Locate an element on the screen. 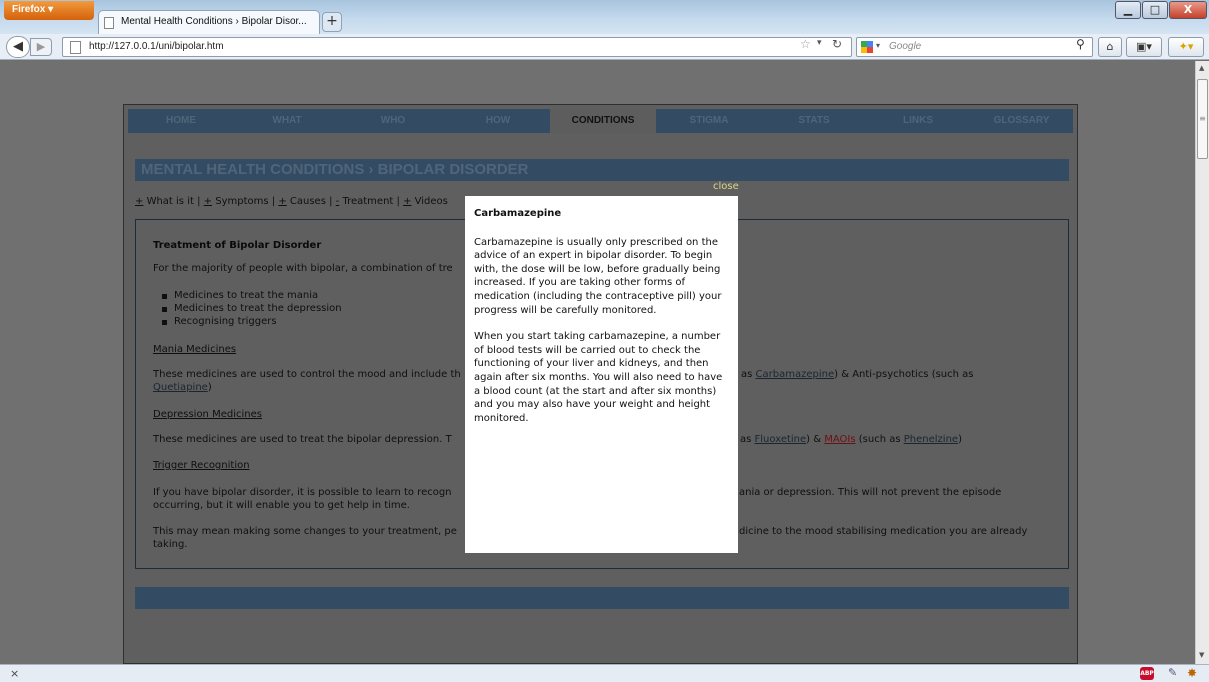 This screenshot has height=682, width=1209. close-icon: × is located at coordinates (14, 673).